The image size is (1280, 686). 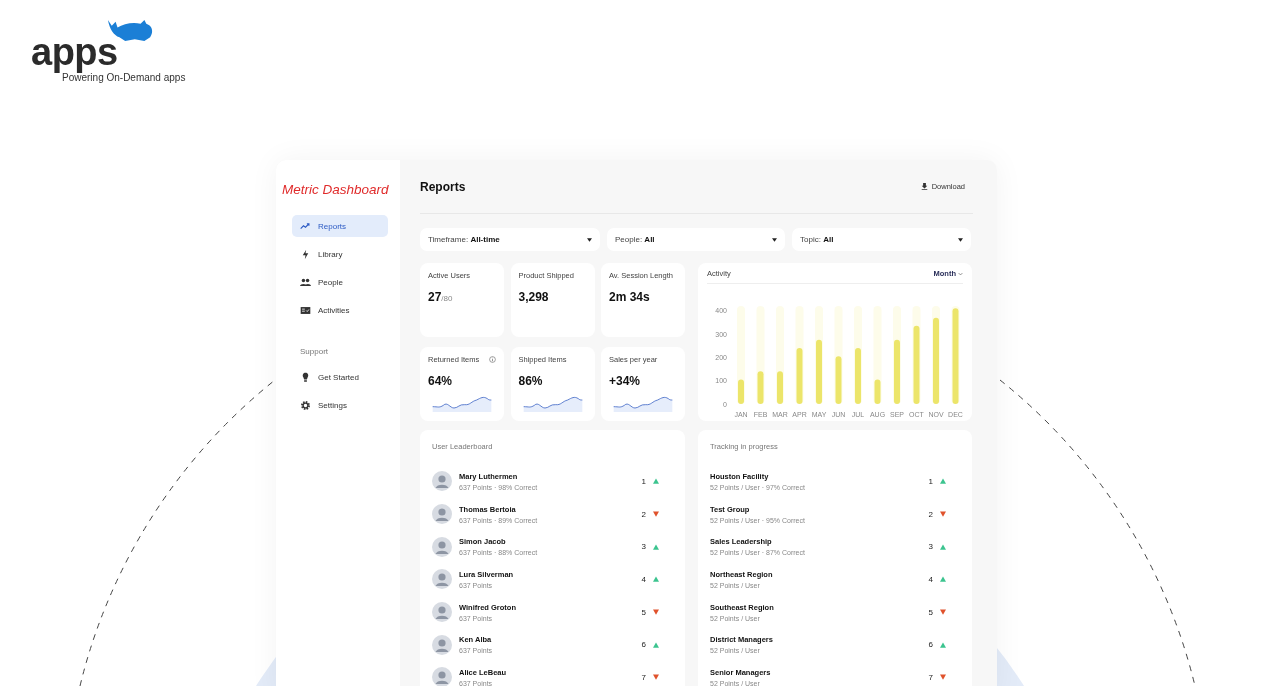 I want to click on nav-item: Get Started, so click(x=340, y=377).